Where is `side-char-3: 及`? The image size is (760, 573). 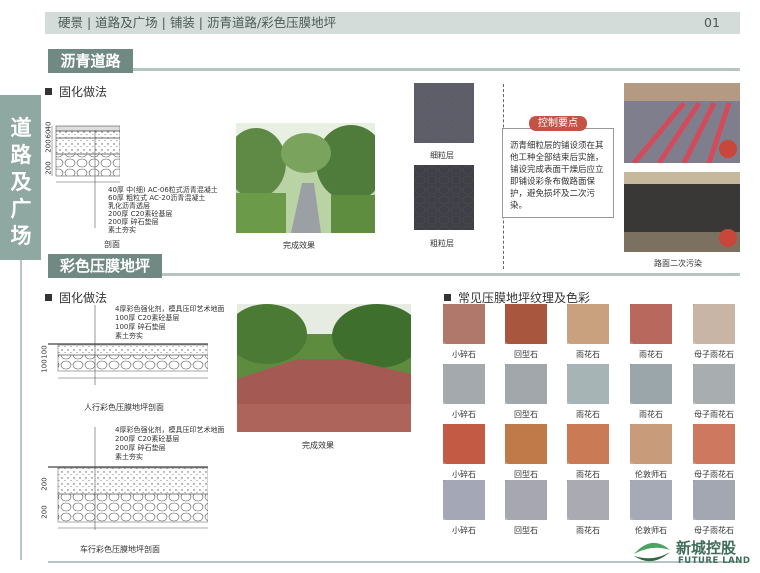 side-char-3: 及 is located at coordinates (21, 182).